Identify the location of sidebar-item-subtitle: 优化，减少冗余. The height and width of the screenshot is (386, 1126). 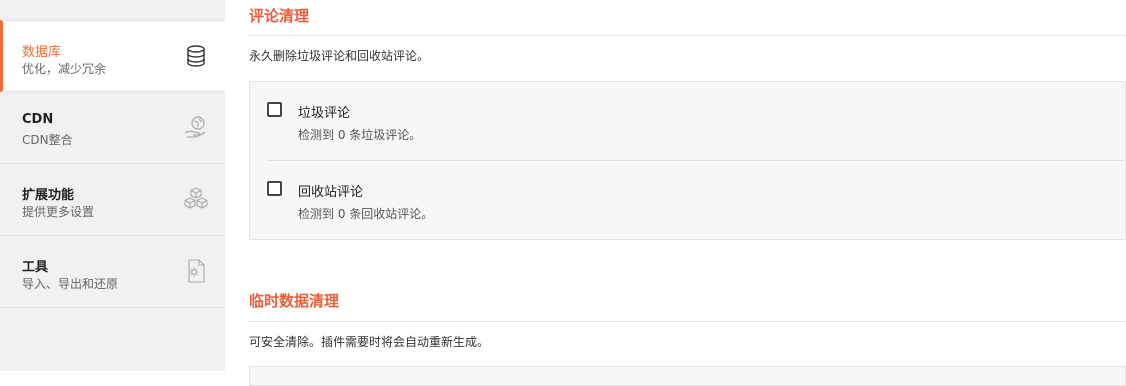
(64, 69).